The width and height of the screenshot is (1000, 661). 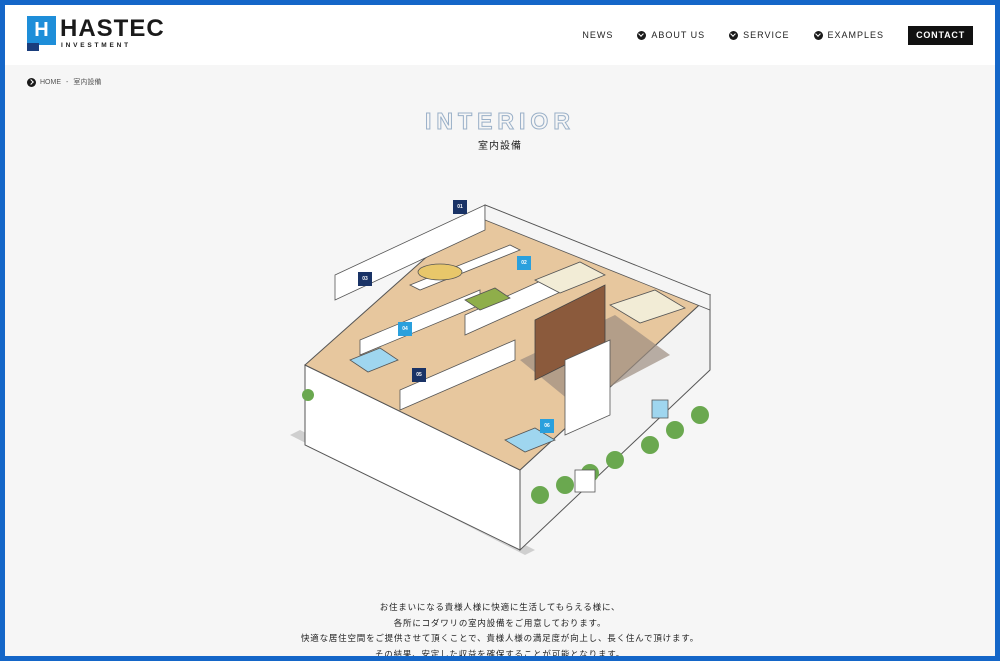 What do you see at coordinates (96, 45) in the screenshot?
I see `logo-subtitle: INVESTMENT` at bounding box center [96, 45].